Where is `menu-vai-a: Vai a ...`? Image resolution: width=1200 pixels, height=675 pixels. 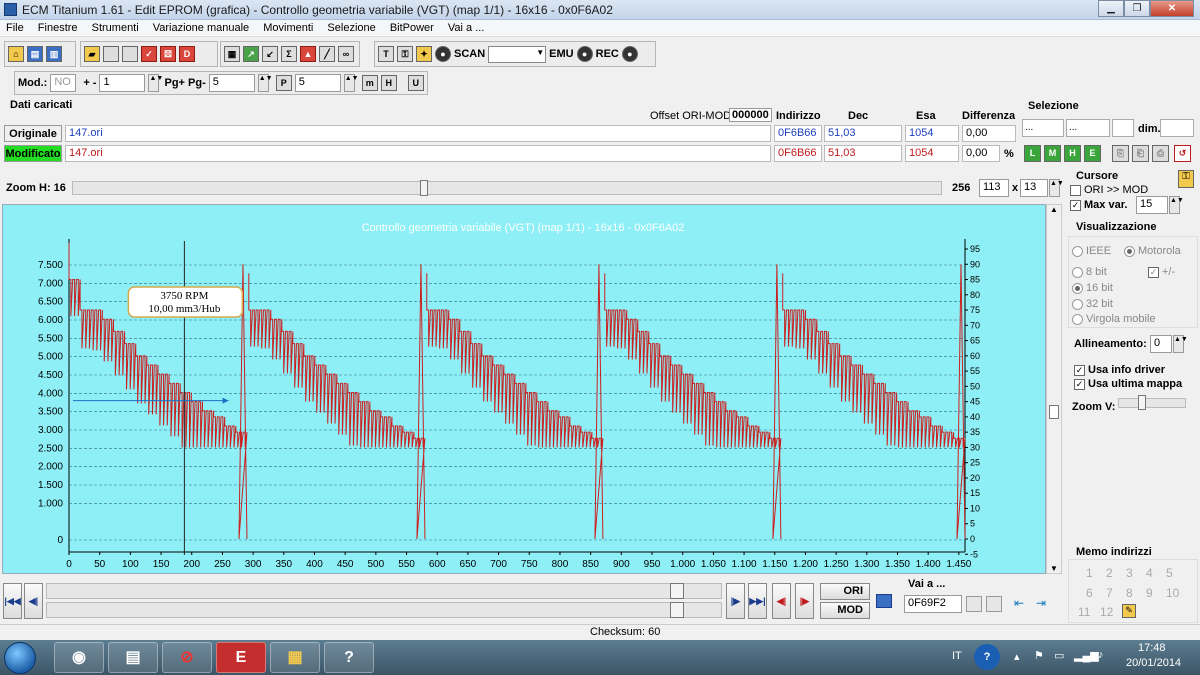
menu-vai-a: Vai a ... is located at coordinates (465, 27).